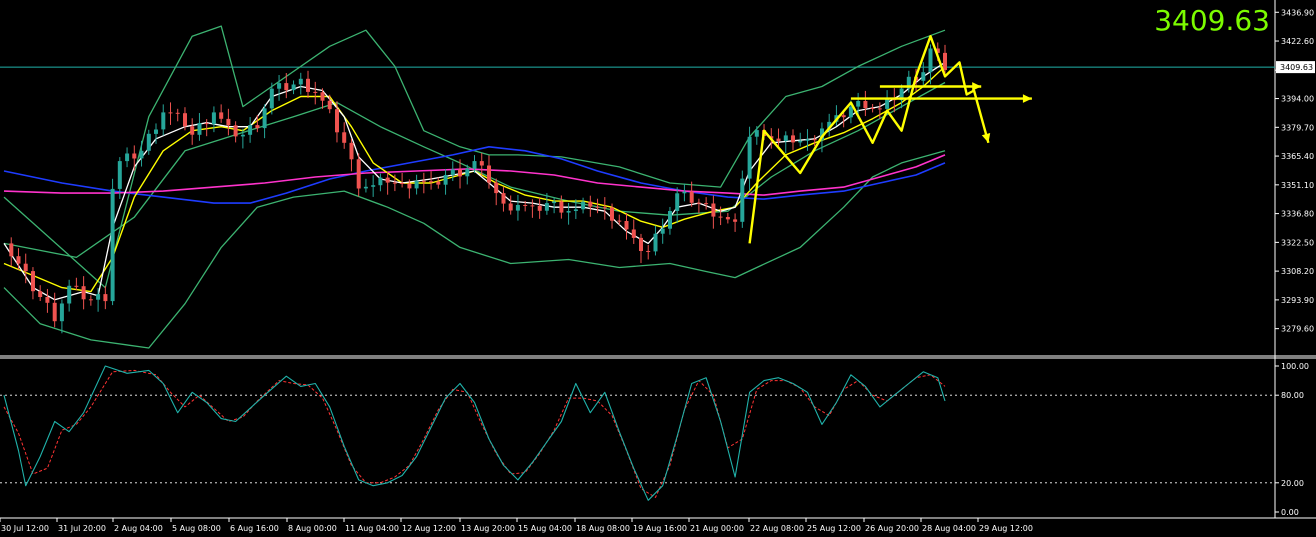 The width and height of the screenshot is (1316, 537). I want to click on stoch-tick-label: 20.00, so click(1292, 483).